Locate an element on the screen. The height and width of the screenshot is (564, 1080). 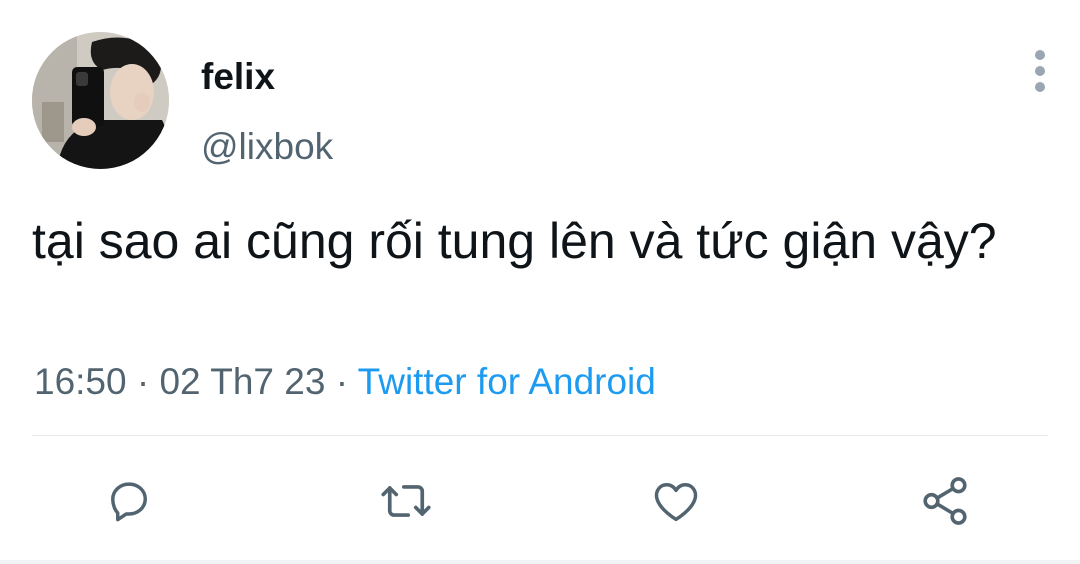
like-button is located at coordinates (676, 501).